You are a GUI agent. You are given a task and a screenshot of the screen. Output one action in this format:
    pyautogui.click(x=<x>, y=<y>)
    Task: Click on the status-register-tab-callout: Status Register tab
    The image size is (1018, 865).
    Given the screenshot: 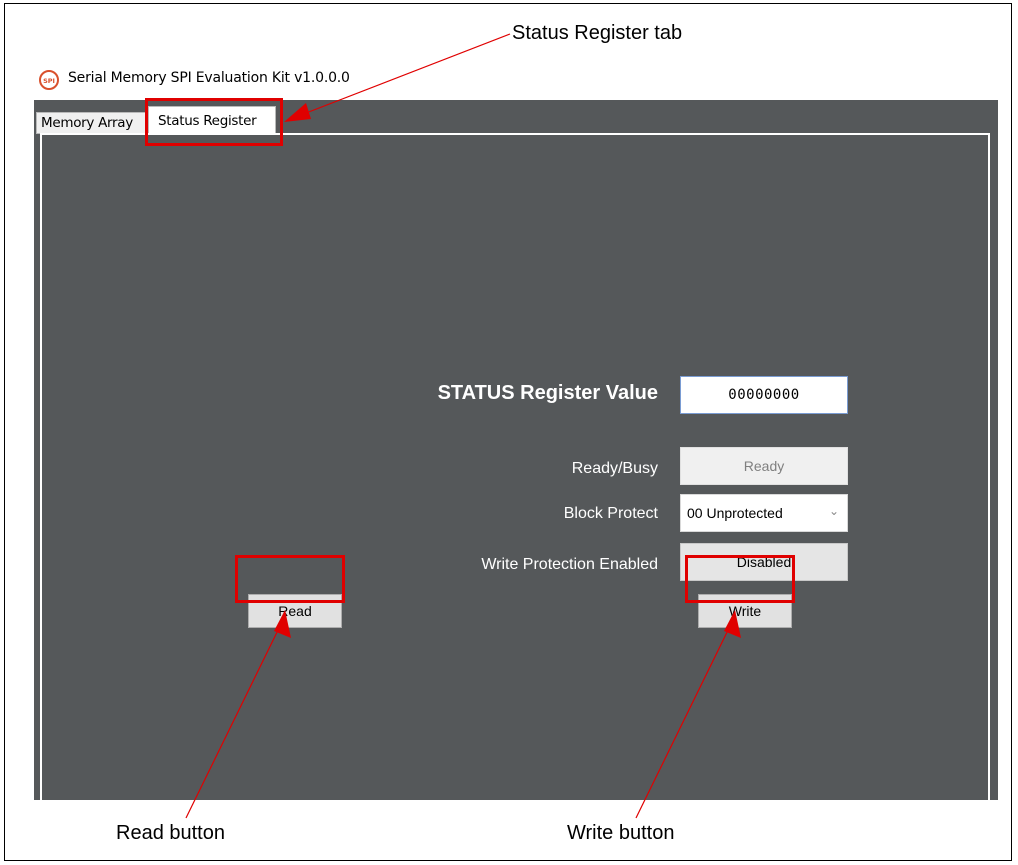 What is the action you would take?
    pyautogui.click(x=597, y=33)
    